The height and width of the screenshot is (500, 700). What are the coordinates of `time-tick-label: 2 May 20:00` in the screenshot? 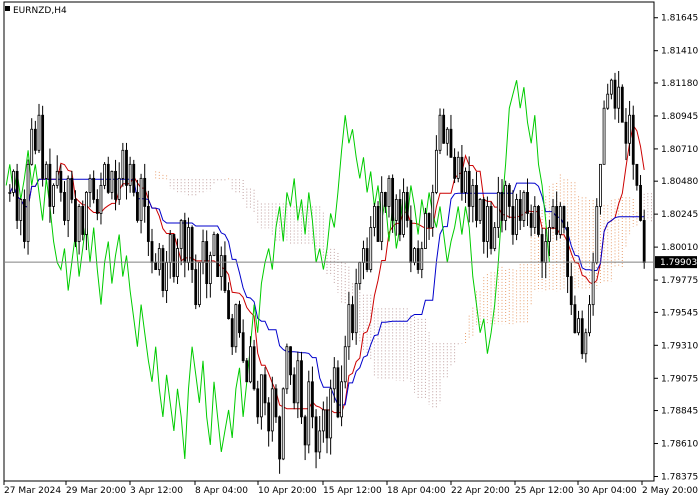 It's located at (670, 491).